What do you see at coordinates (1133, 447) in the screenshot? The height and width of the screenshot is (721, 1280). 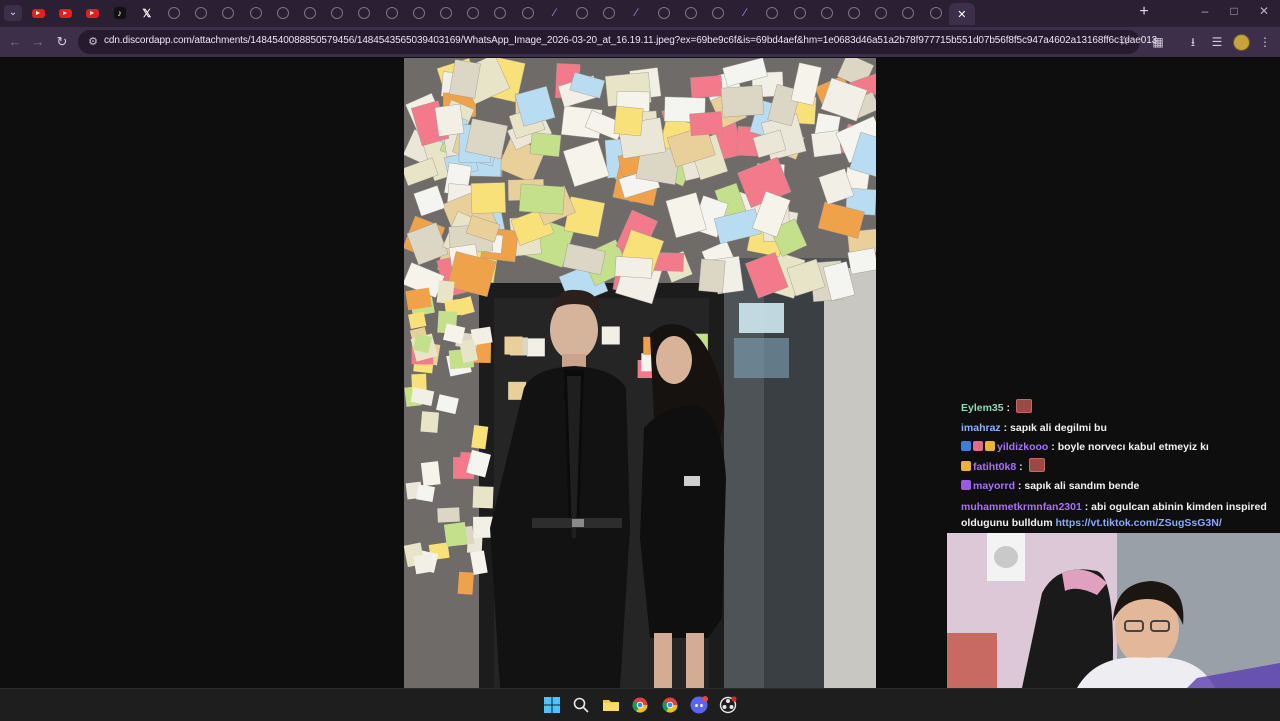 I see `chat-text: boyle norvecı kabul etmeyiz kı` at bounding box center [1133, 447].